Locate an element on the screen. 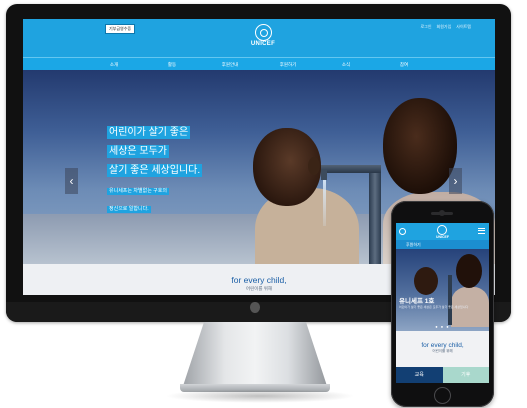  mobile-mission-section: for every child, 어린이를 위해 is located at coordinates (442, 349).